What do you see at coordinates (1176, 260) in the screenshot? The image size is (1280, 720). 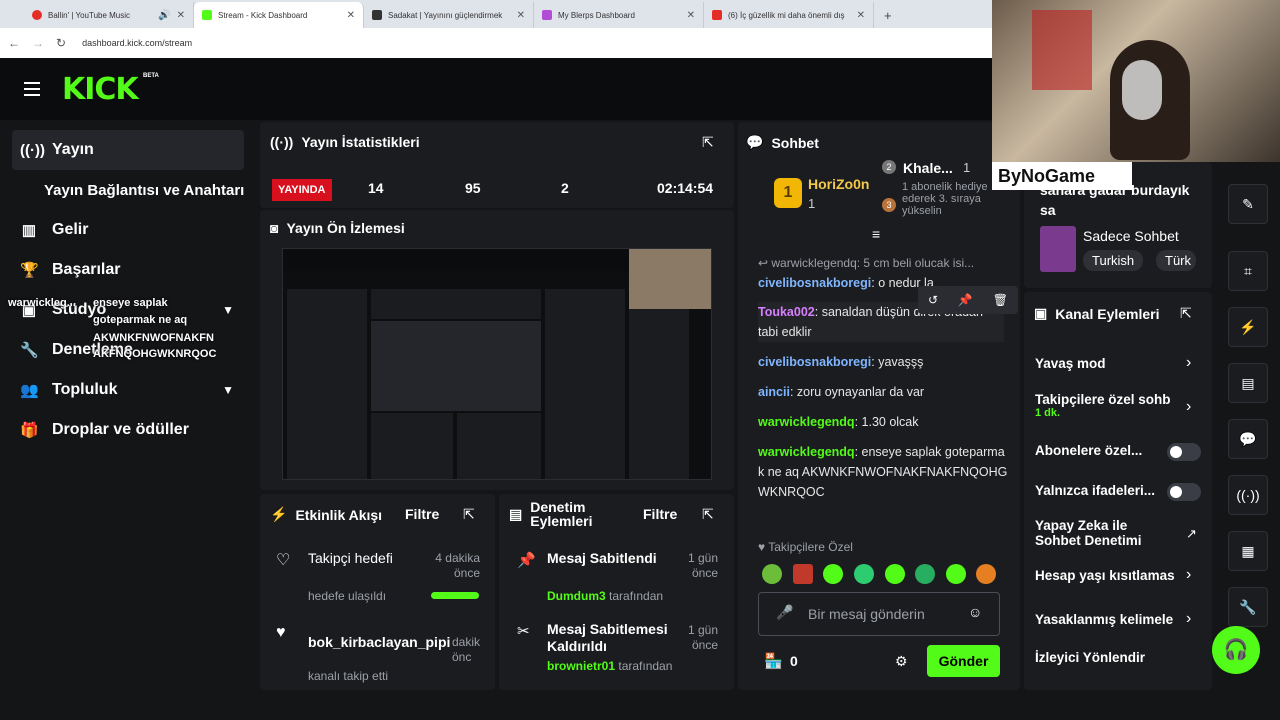 I see `tag-chip: Türk` at bounding box center [1176, 260].